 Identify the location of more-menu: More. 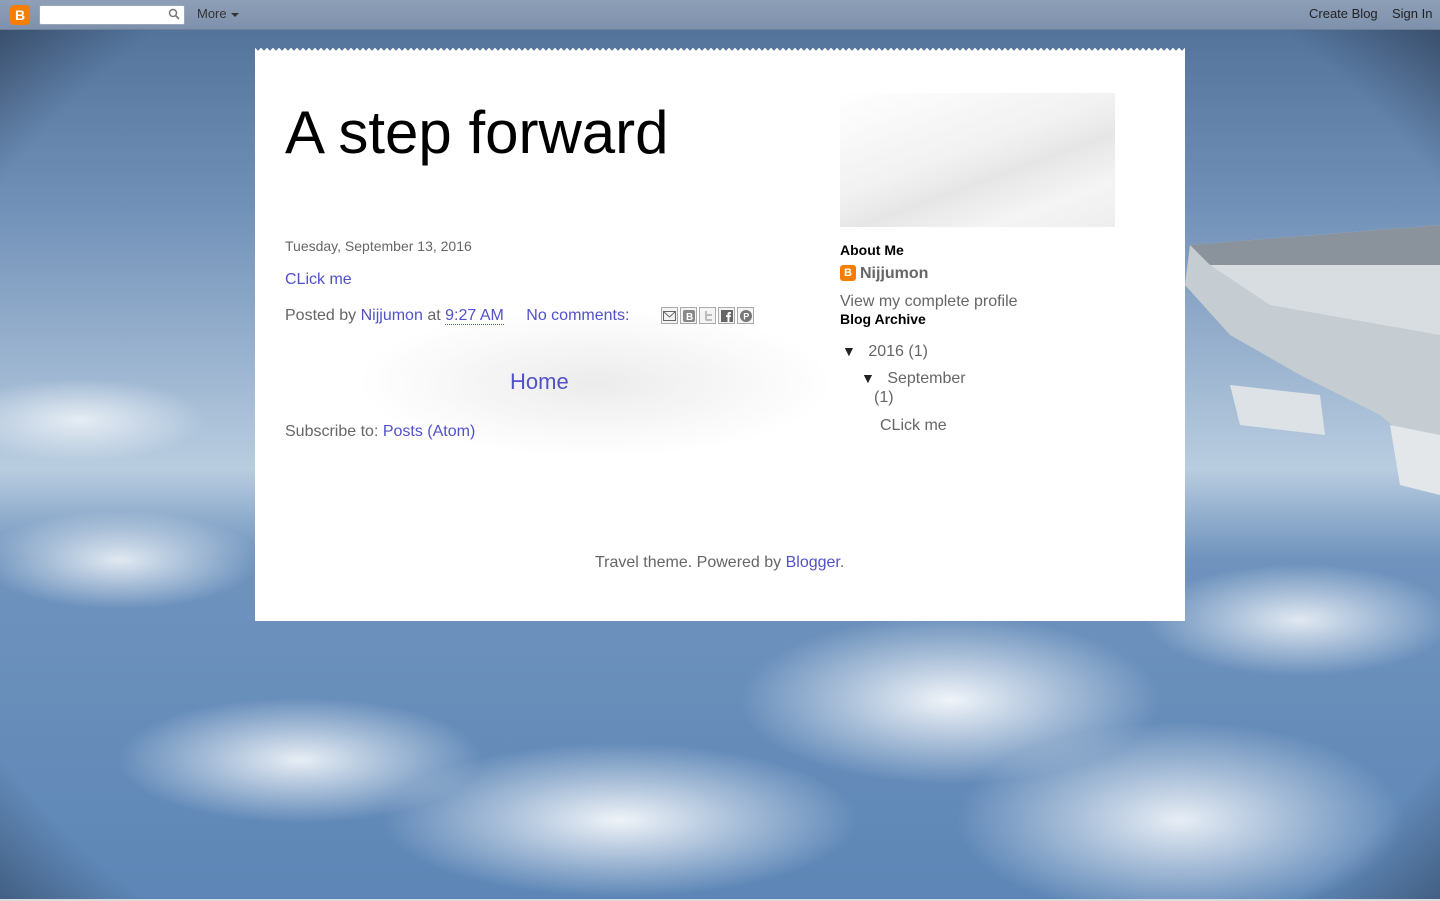
(218, 13).